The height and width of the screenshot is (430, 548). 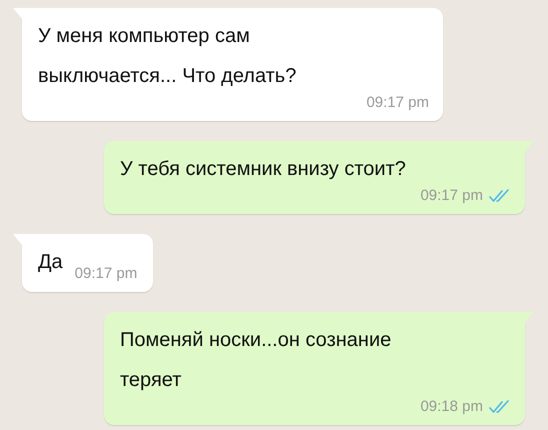 I want to click on message-text: Поменяй носки...он сознание теряет, so click(x=256, y=360).